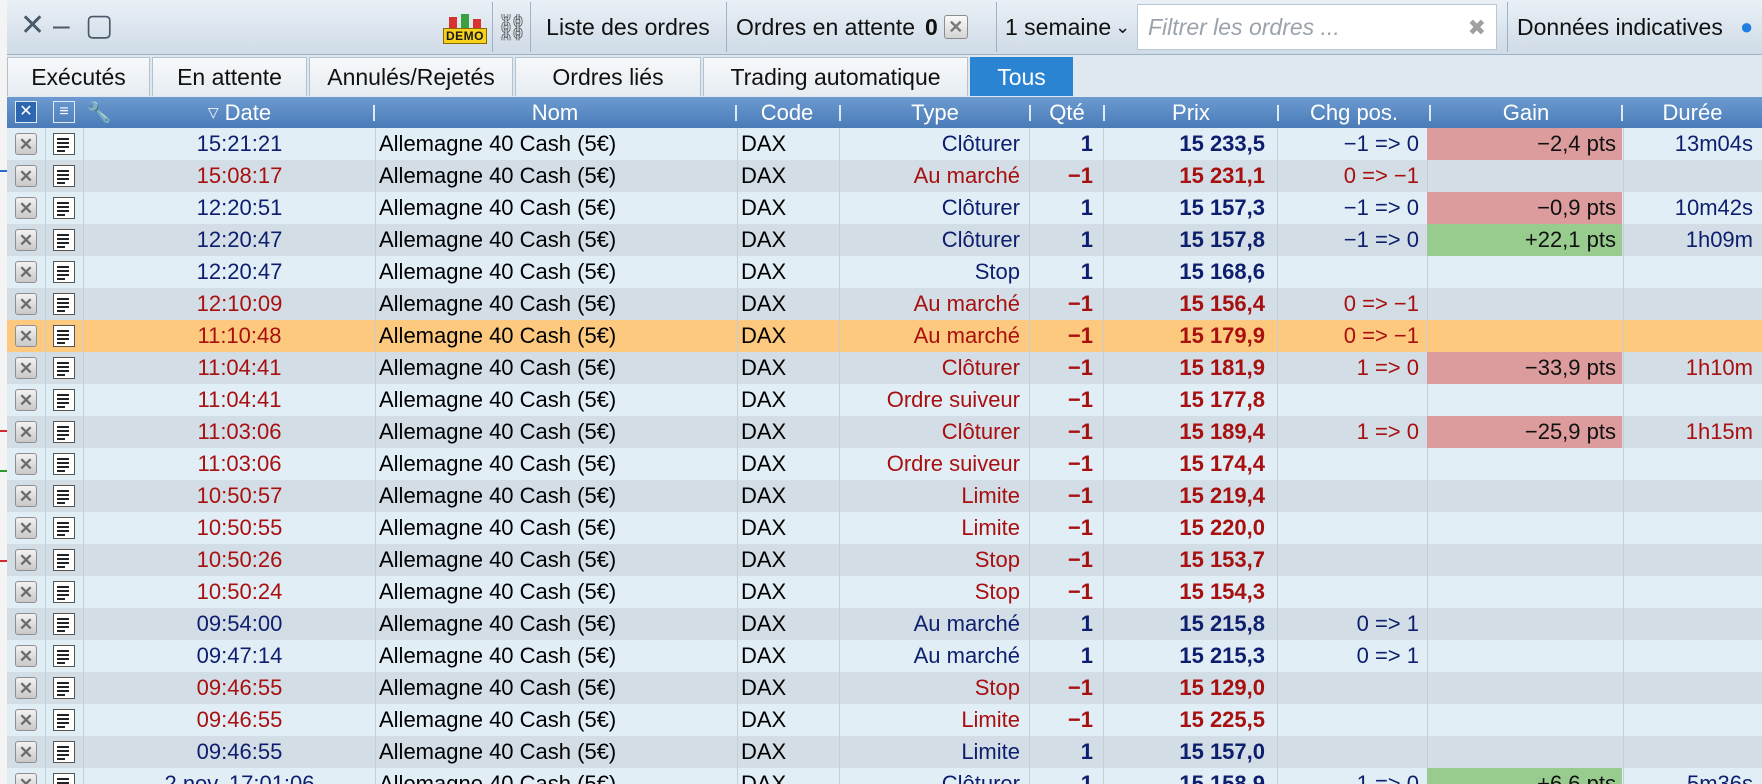  I want to click on column-header-duration: Durée, so click(1692, 112).